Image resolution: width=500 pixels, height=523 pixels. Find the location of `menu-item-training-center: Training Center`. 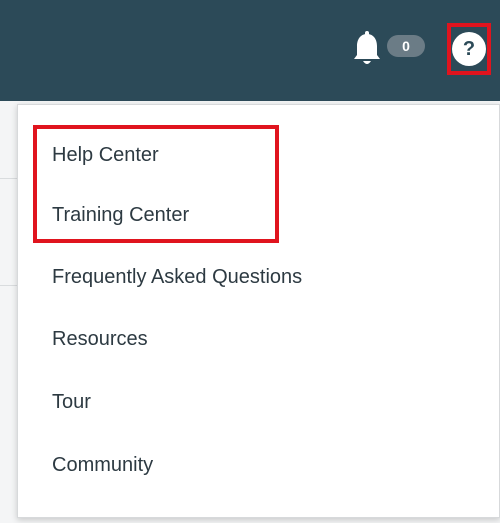

menu-item-training-center: Training Center is located at coordinates (120, 215).